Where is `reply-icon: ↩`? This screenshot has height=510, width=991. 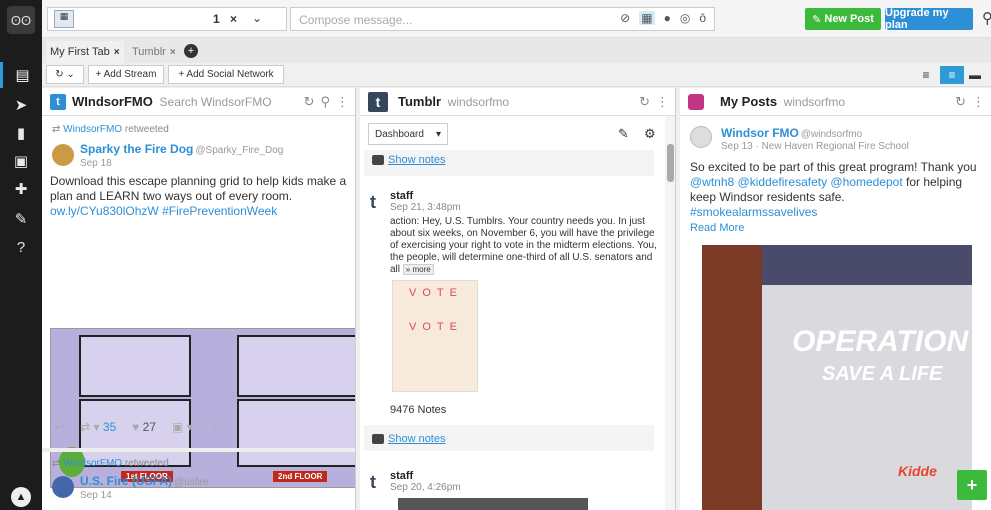 reply-icon: ↩ is located at coordinates (59, 427).